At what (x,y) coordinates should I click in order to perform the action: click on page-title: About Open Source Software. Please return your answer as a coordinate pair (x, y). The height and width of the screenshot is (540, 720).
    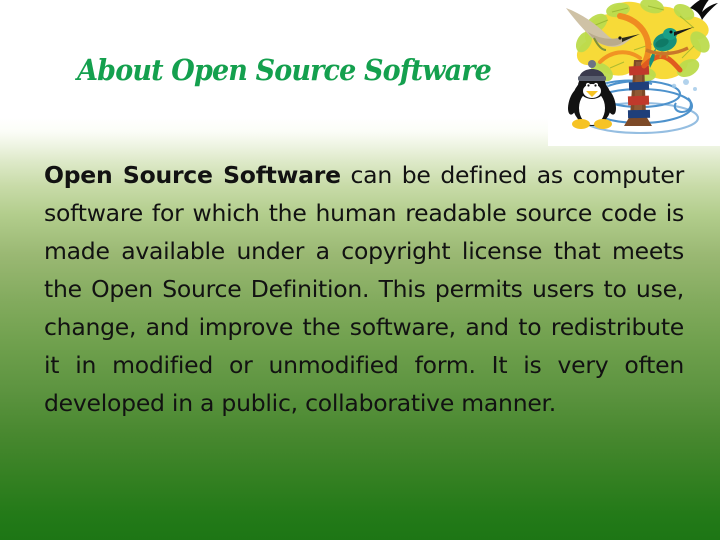
    Looking at the image, I should click on (284, 70).